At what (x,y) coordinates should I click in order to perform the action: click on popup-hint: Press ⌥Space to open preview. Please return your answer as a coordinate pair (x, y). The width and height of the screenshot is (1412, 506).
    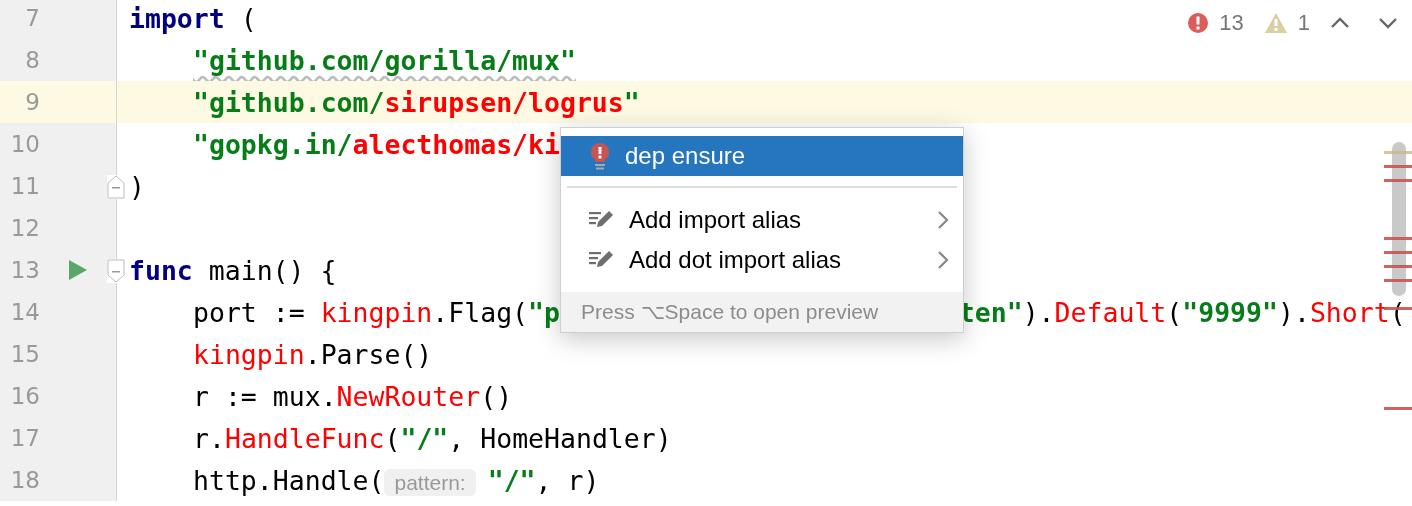
    Looking at the image, I should click on (762, 312).